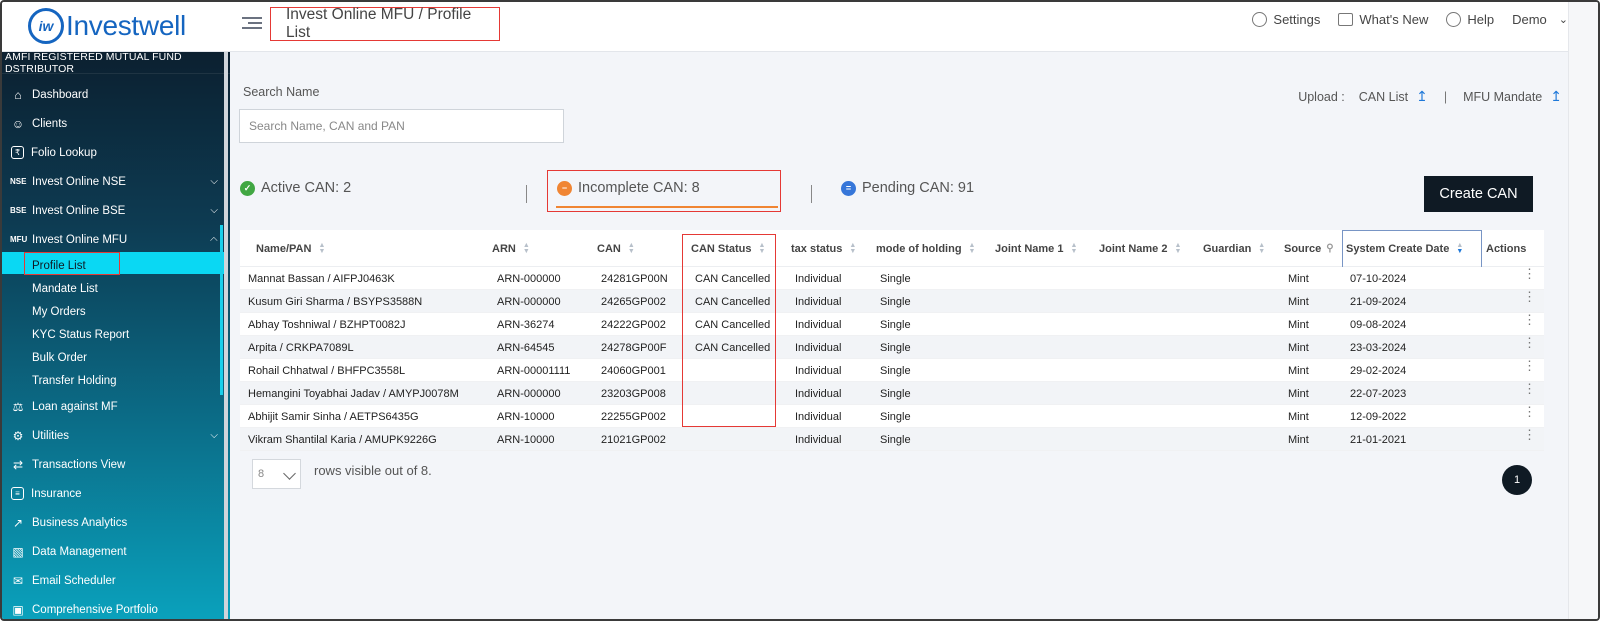 The width and height of the screenshot is (1600, 621). I want to click on cell-create-date: 09-08-2024, so click(1378, 324).